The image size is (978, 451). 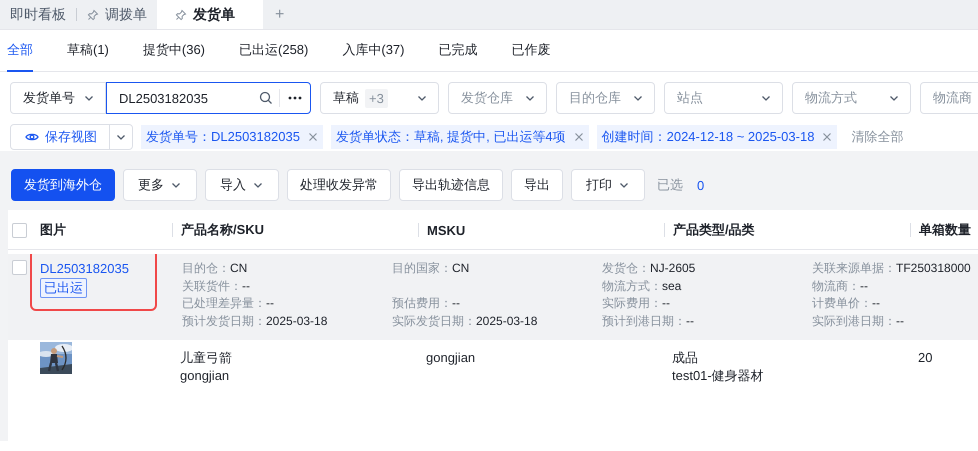 I want to click on window-tab: 即时看板, so click(x=38, y=14).